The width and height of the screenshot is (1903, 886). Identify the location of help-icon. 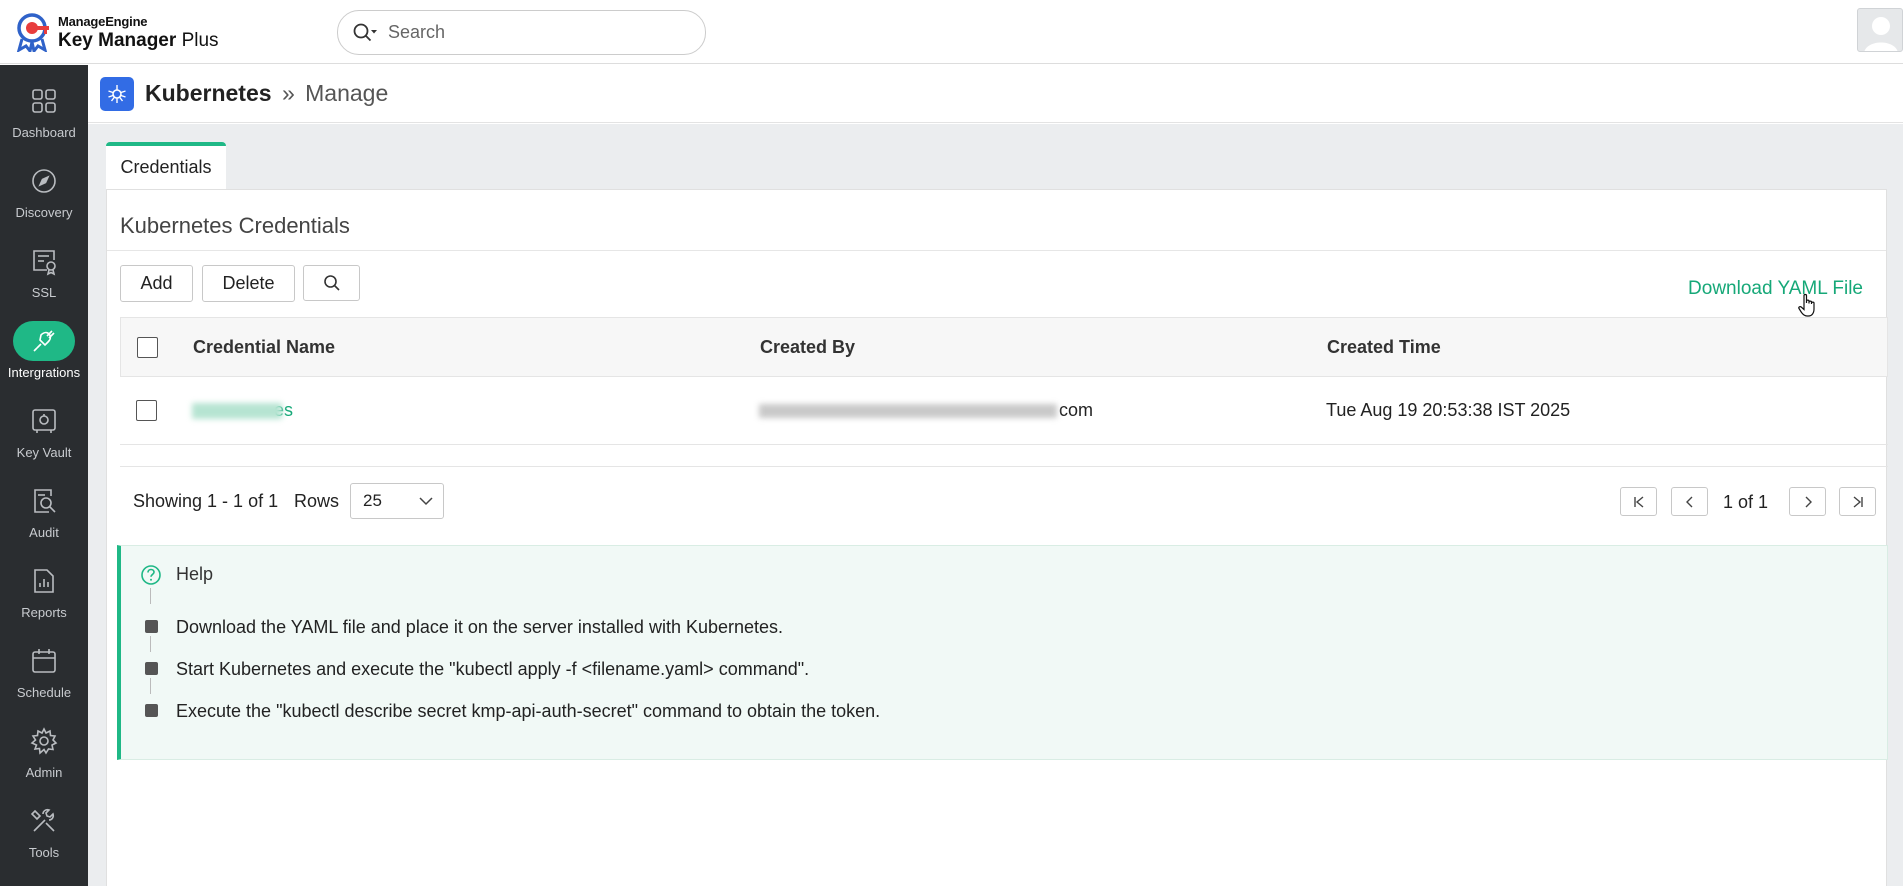
(151, 575).